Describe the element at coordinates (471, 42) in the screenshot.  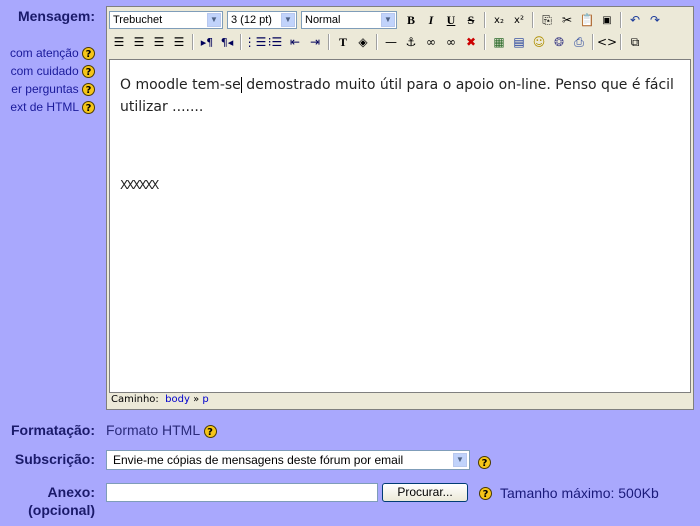
I see `nolink-icon: ✖` at that location.